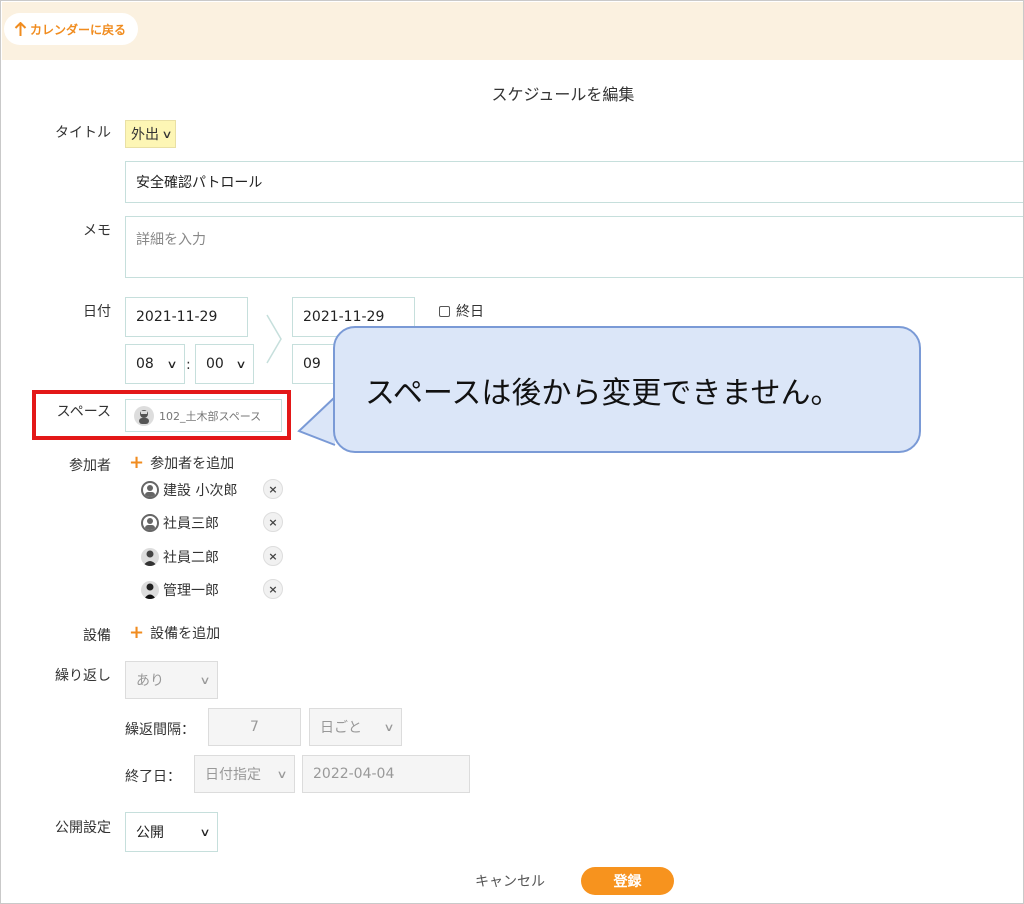  I want to click on checkbox-icon, so click(444, 311).